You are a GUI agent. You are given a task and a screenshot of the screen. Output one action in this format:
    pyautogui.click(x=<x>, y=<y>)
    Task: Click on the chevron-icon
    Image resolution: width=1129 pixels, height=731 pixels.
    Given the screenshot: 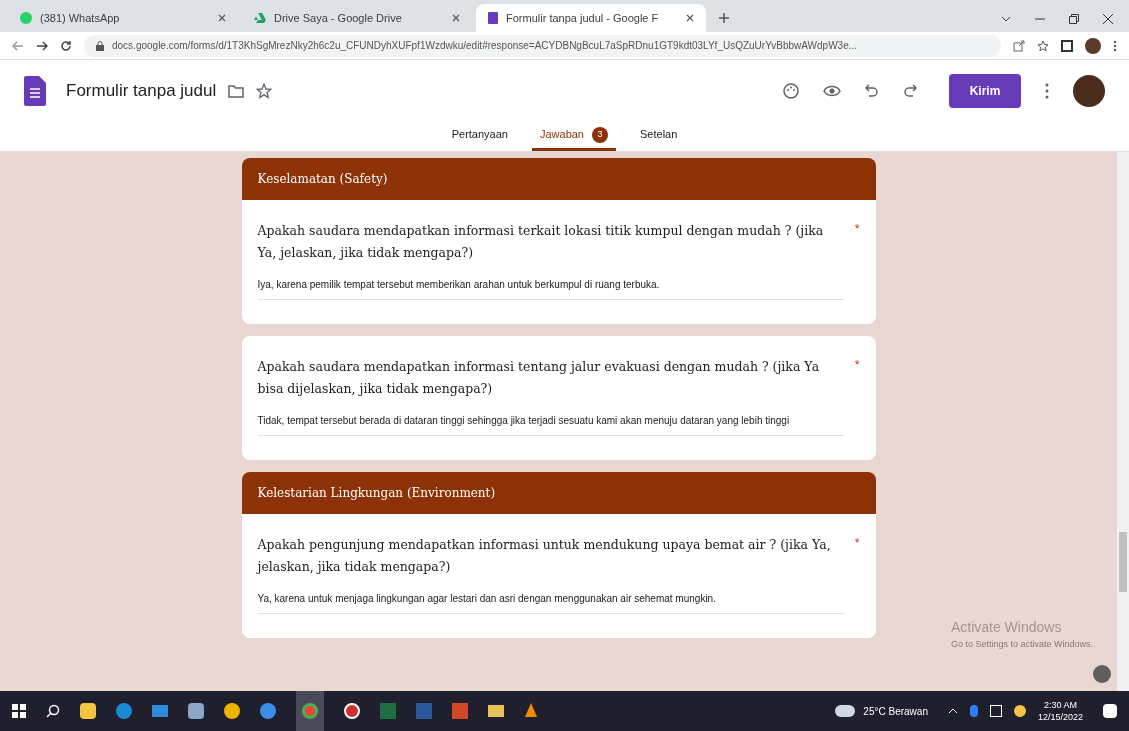 What is the action you would take?
    pyautogui.click(x=1006, y=19)
    